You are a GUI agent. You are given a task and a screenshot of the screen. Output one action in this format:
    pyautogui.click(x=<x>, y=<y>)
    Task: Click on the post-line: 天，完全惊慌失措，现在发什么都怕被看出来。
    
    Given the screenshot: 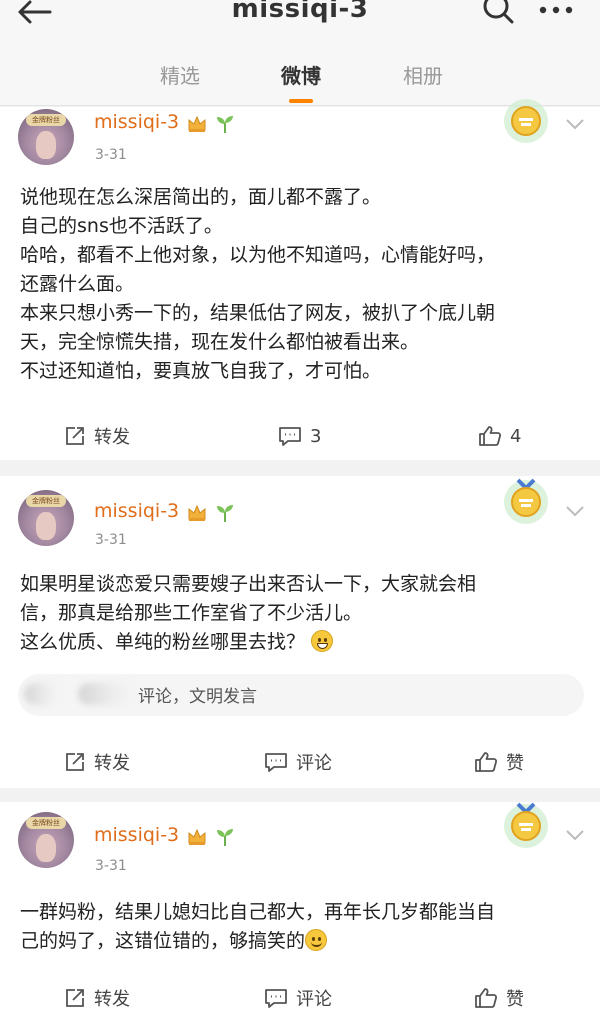 What is the action you would take?
    pyautogui.click(x=220, y=342)
    